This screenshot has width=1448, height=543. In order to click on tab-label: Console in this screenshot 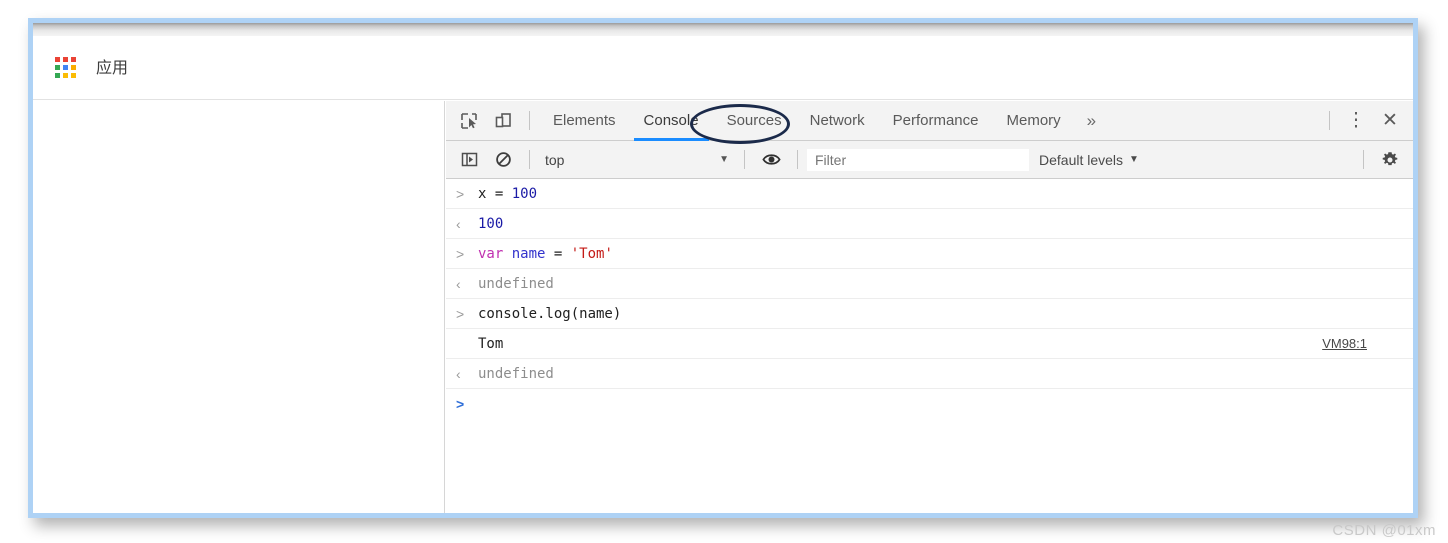, I will do `click(671, 120)`.